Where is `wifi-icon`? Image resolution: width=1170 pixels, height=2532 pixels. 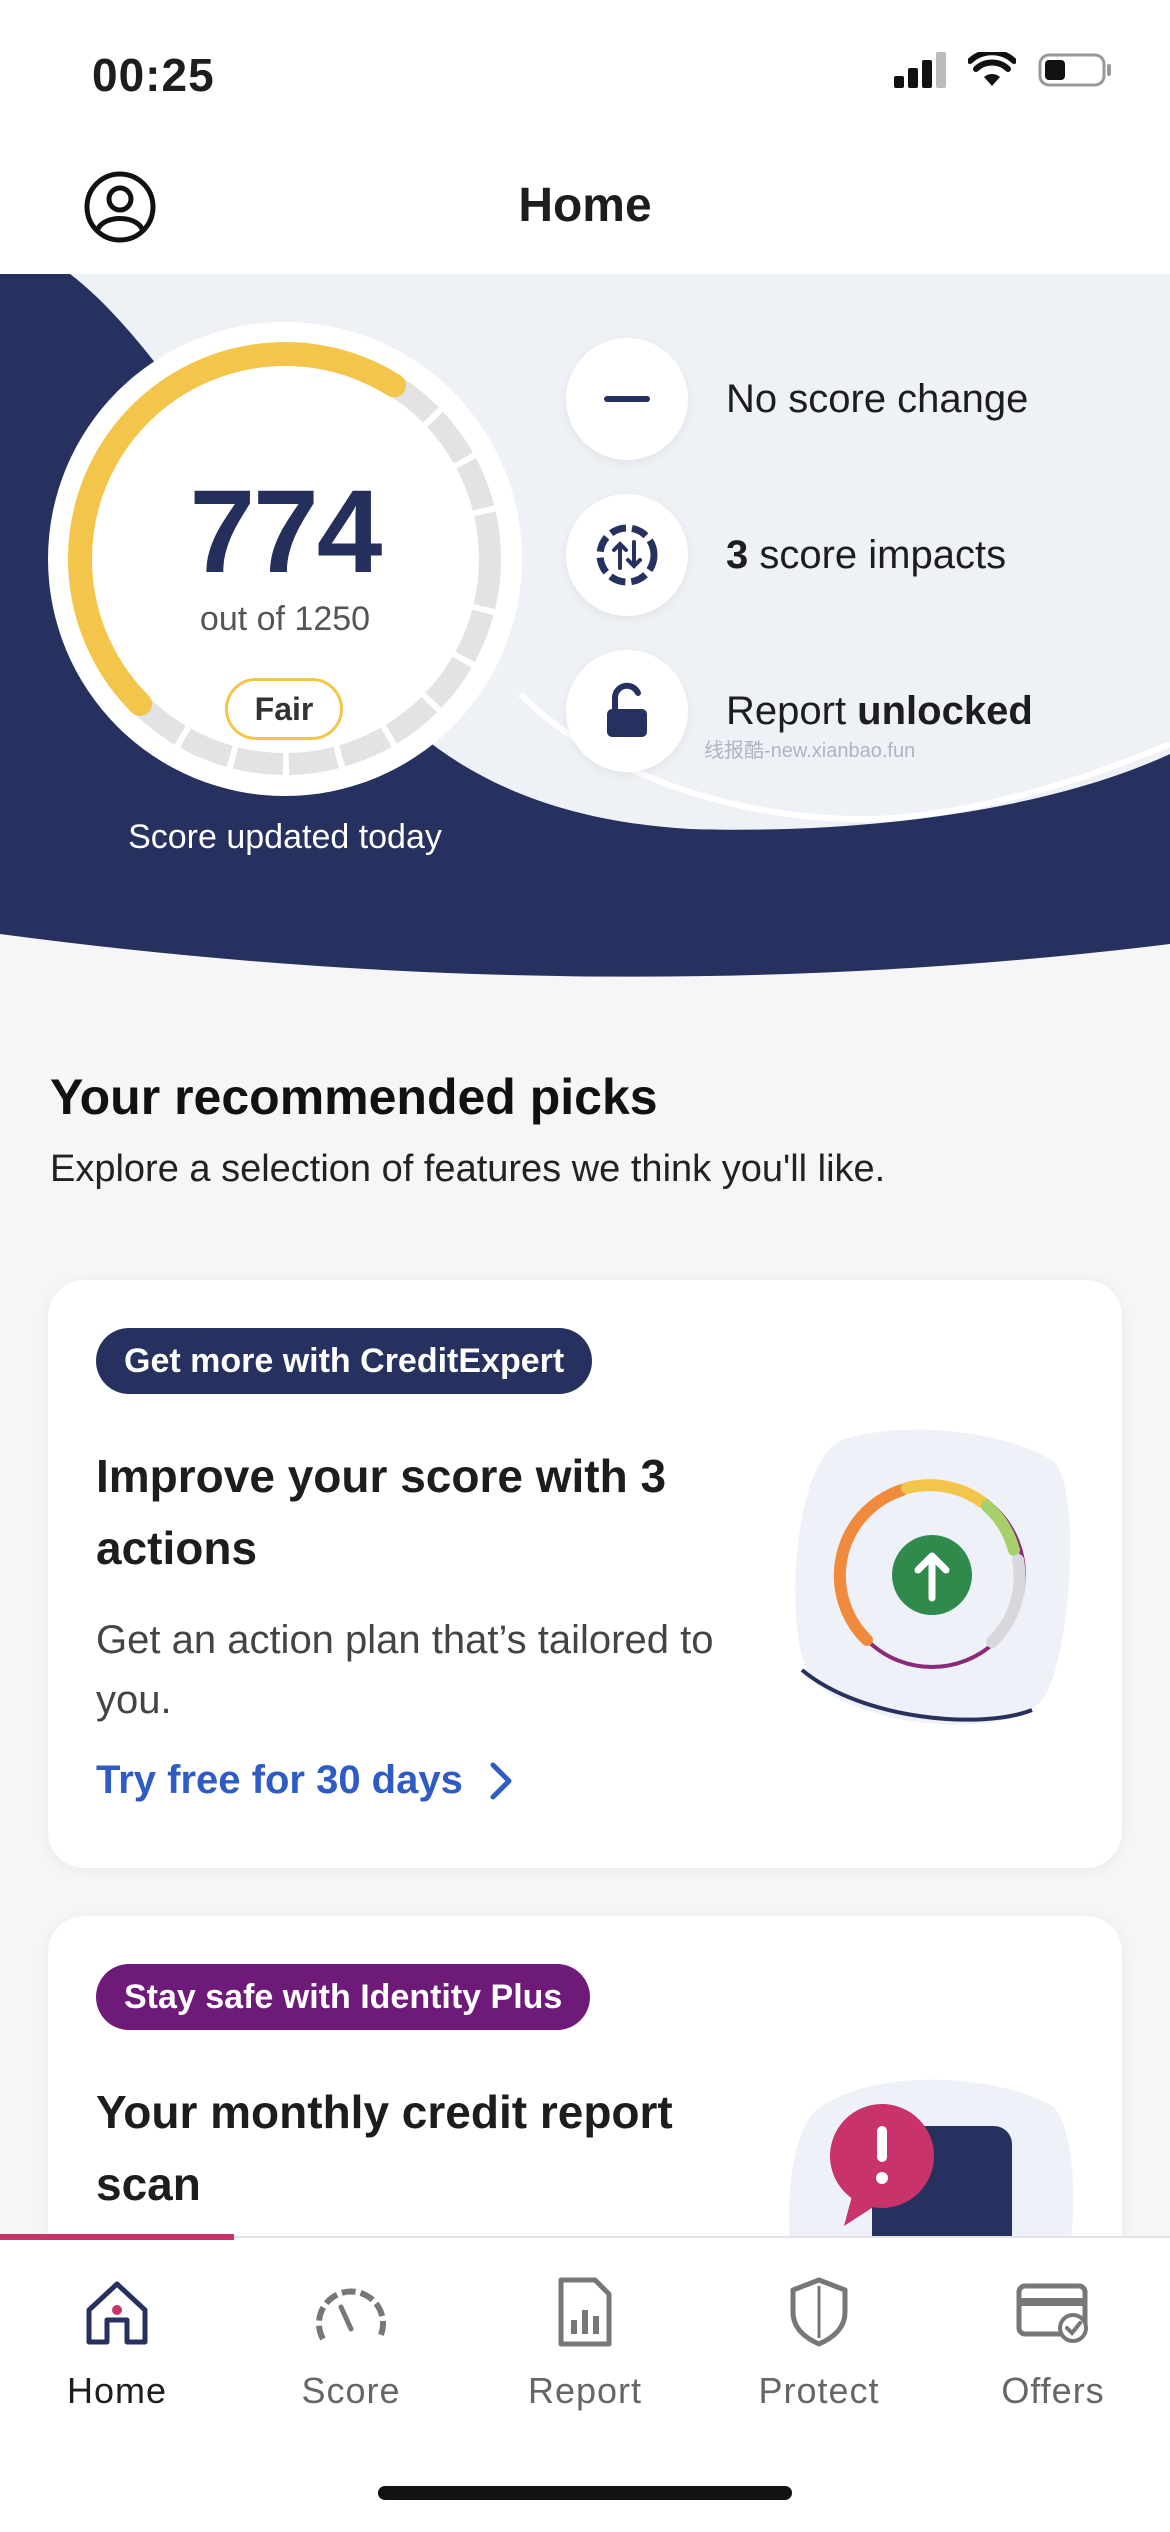
wifi-icon is located at coordinates (992, 69).